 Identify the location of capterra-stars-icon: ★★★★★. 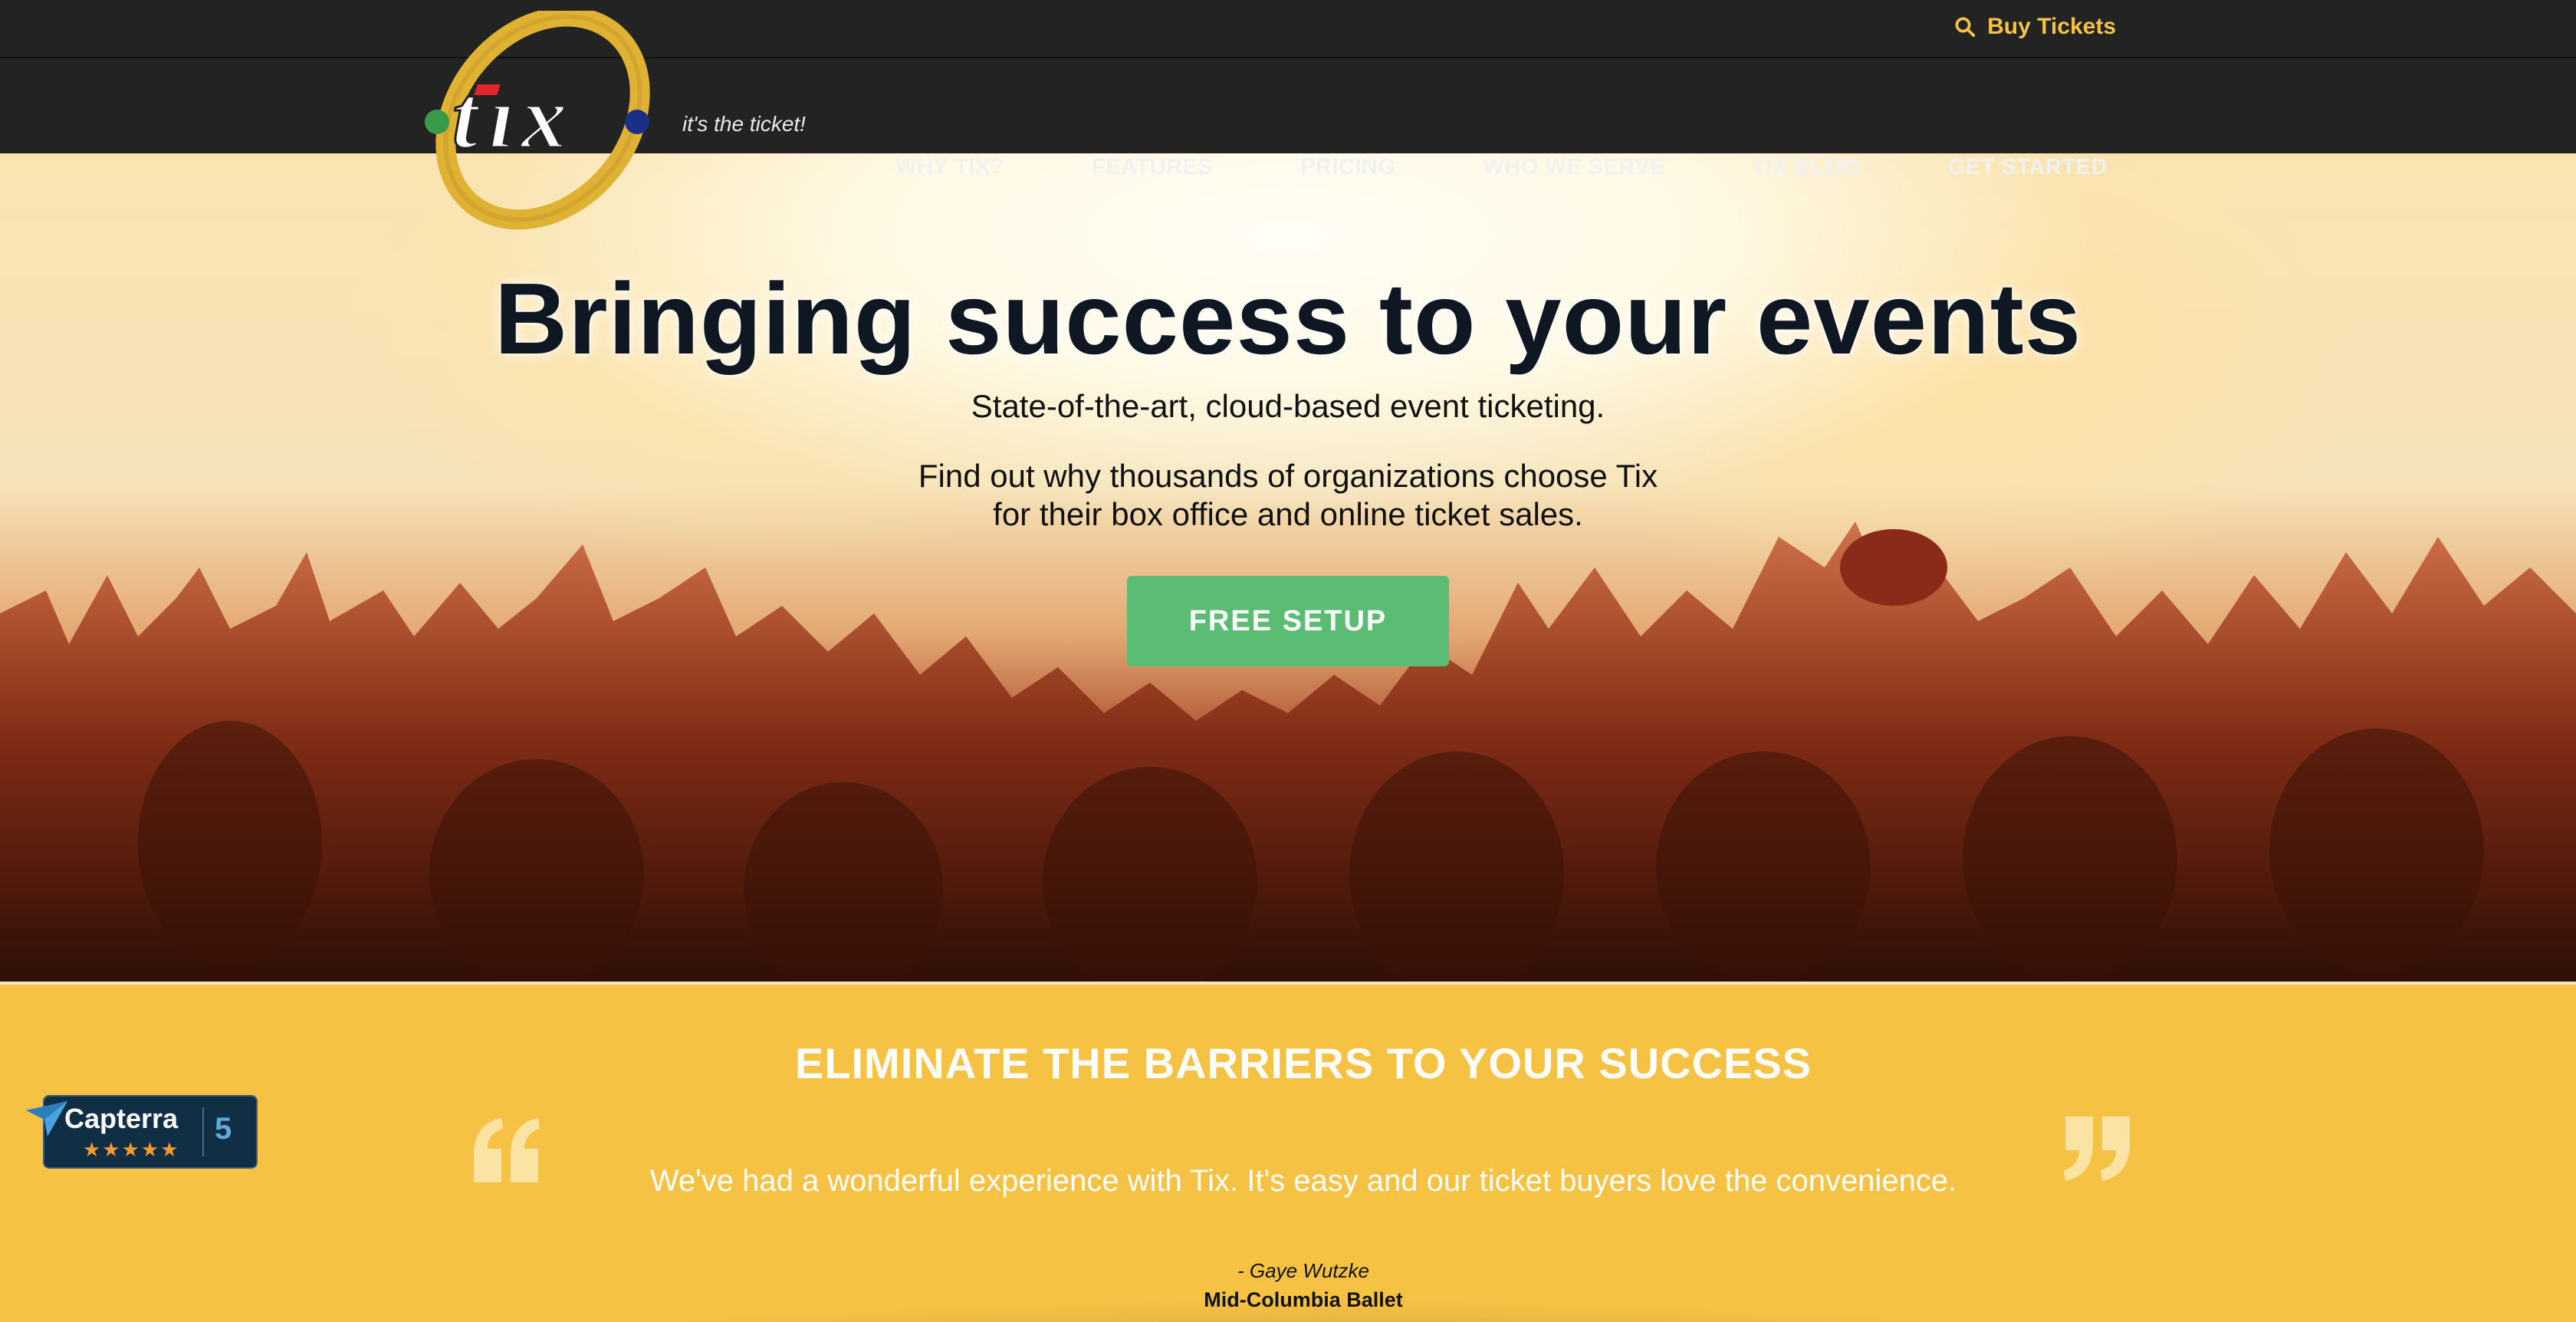
(131, 1149).